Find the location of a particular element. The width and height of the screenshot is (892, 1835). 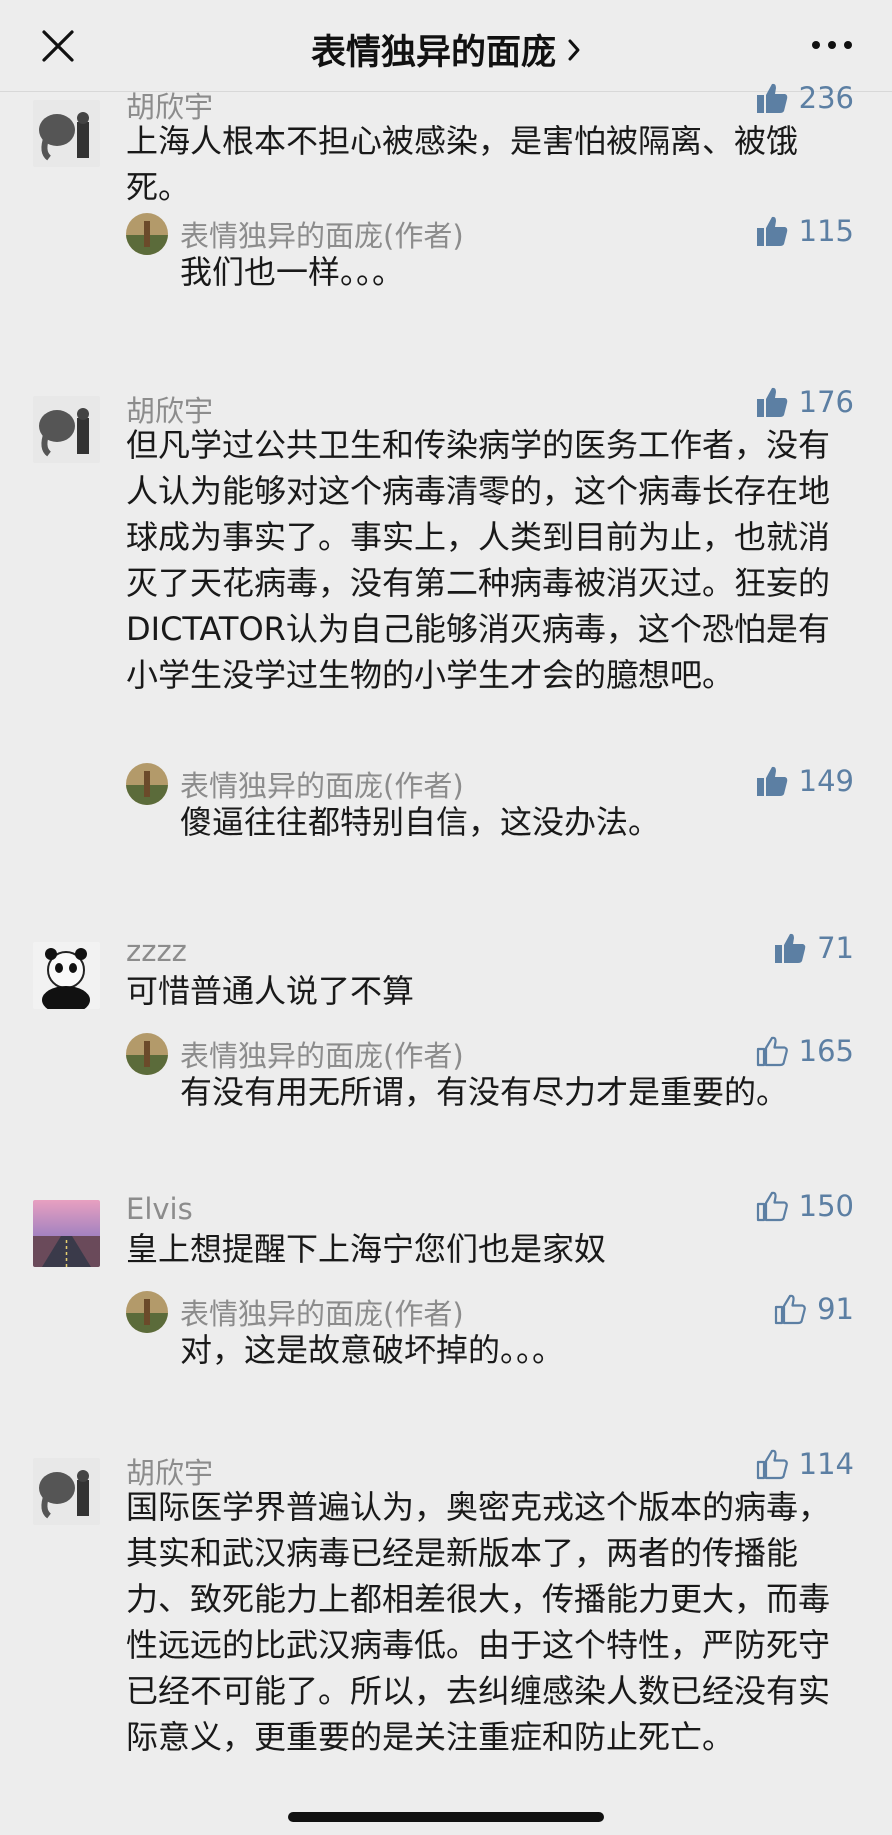

panda-avatar-icon is located at coordinates (66, 975).